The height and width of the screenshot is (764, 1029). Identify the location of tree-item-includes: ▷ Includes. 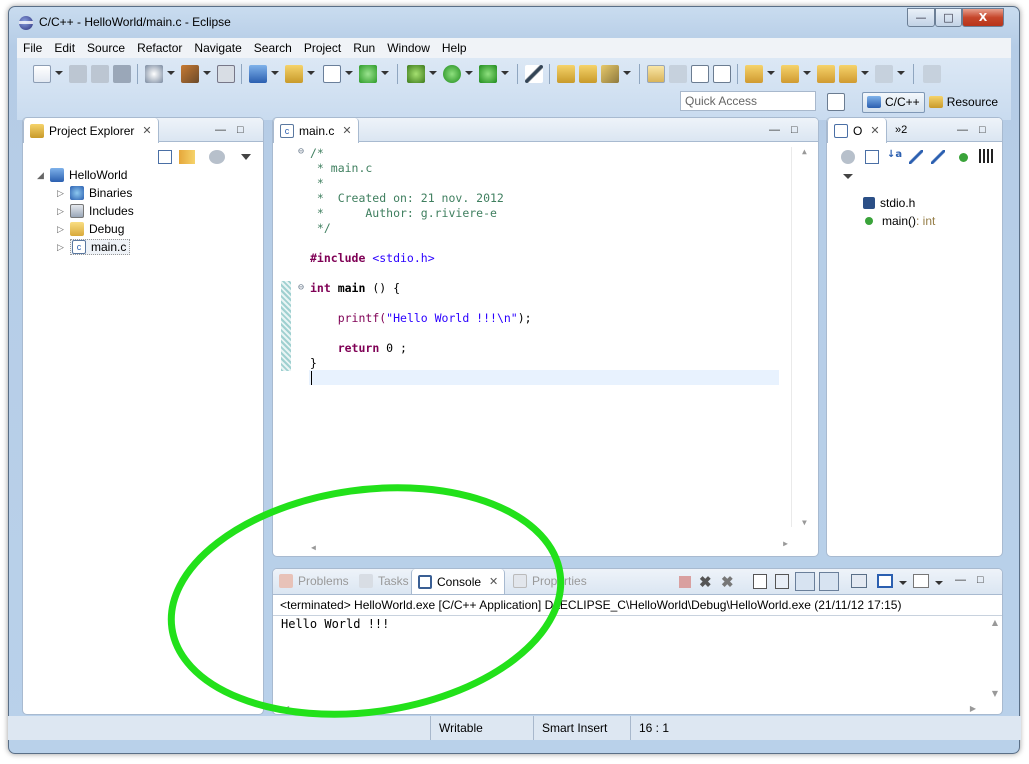
(95, 211).